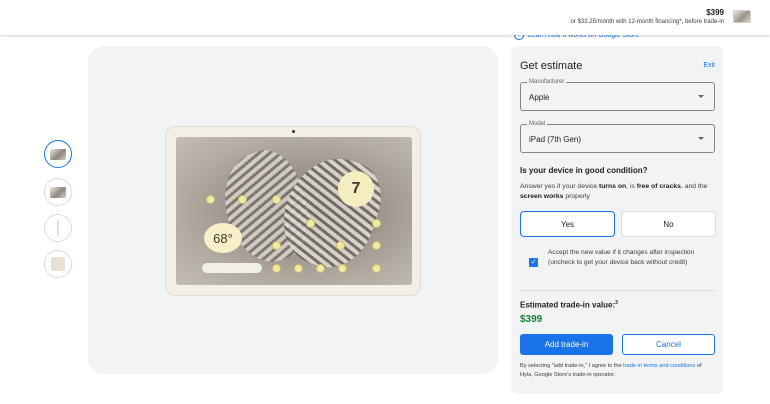 The width and height of the screenshot is (770, 404). Describe the element at coordinates (709, 65) in the screenshot. I see `exit-link: Exit` at that location.